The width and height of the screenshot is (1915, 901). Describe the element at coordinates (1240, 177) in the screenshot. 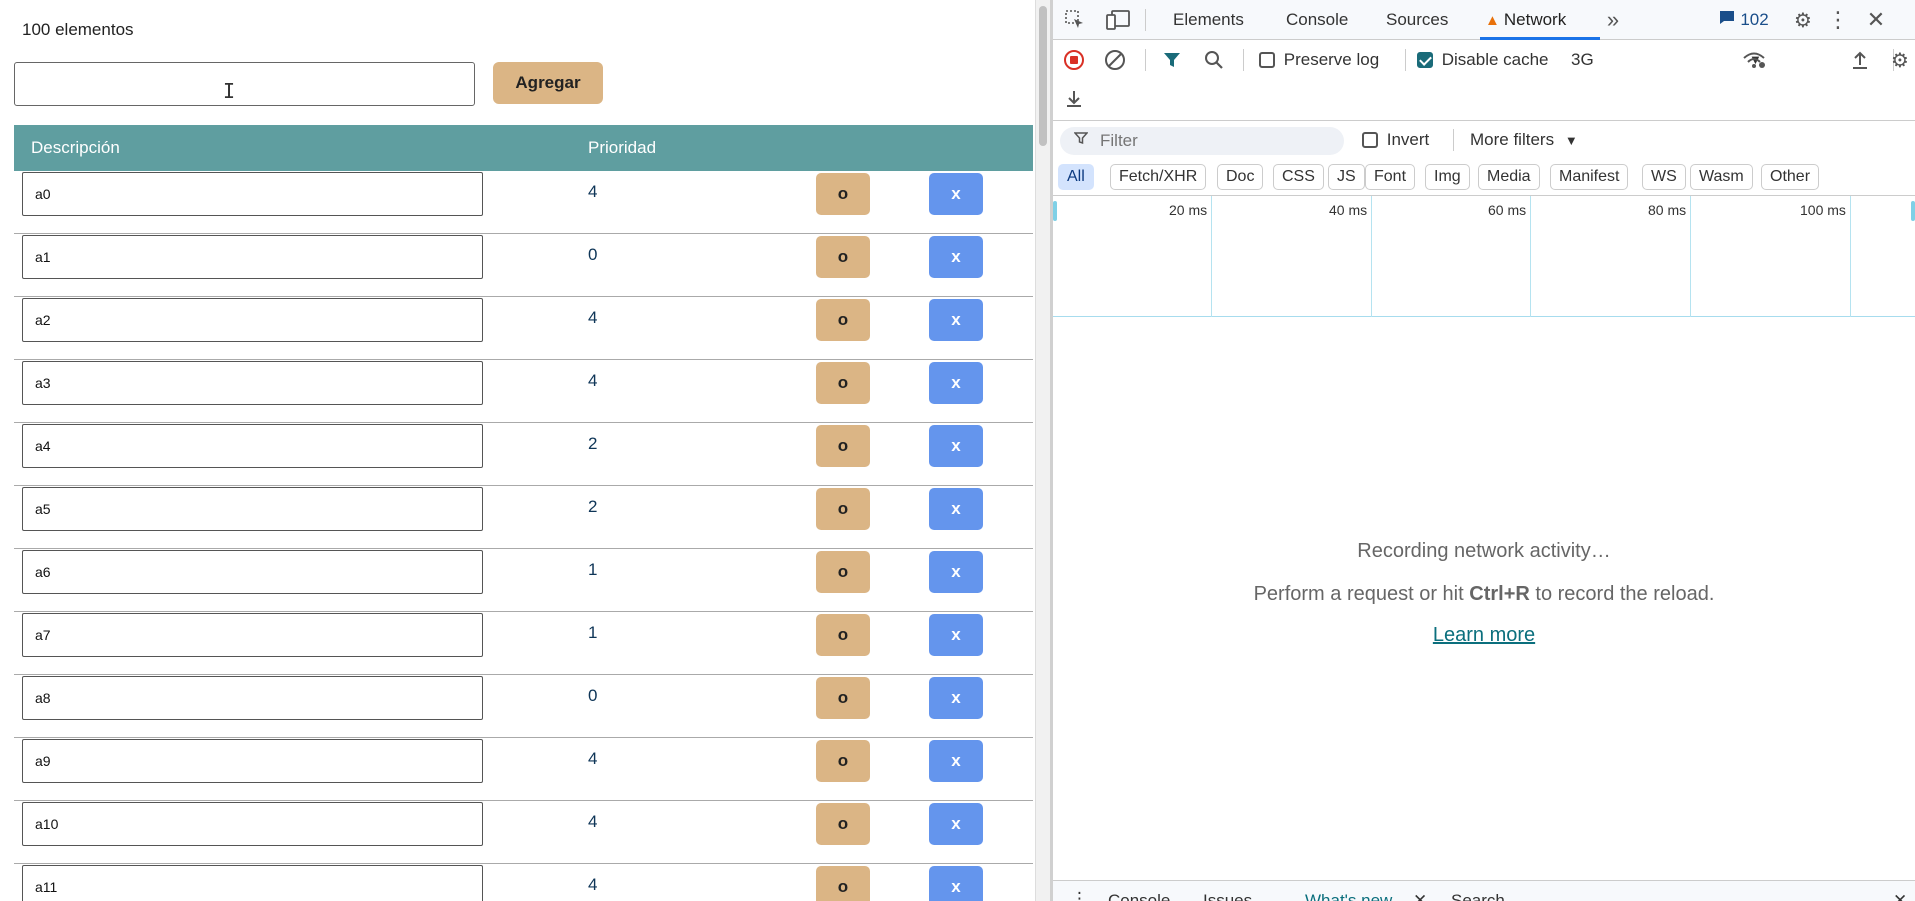

I see `type-filter-doc: Doc` at that location.